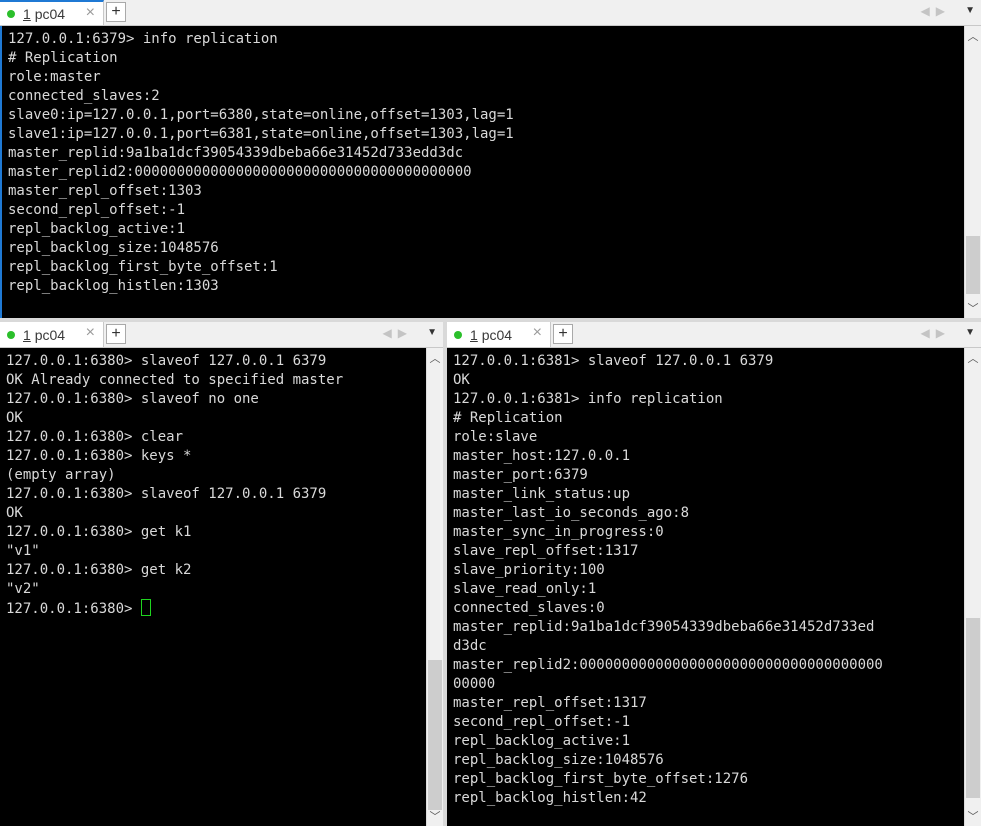  Describe the element at coordinates (175, 380) in the screenshot. I see `terminal-line: OK Already connected to specified master` at that location.